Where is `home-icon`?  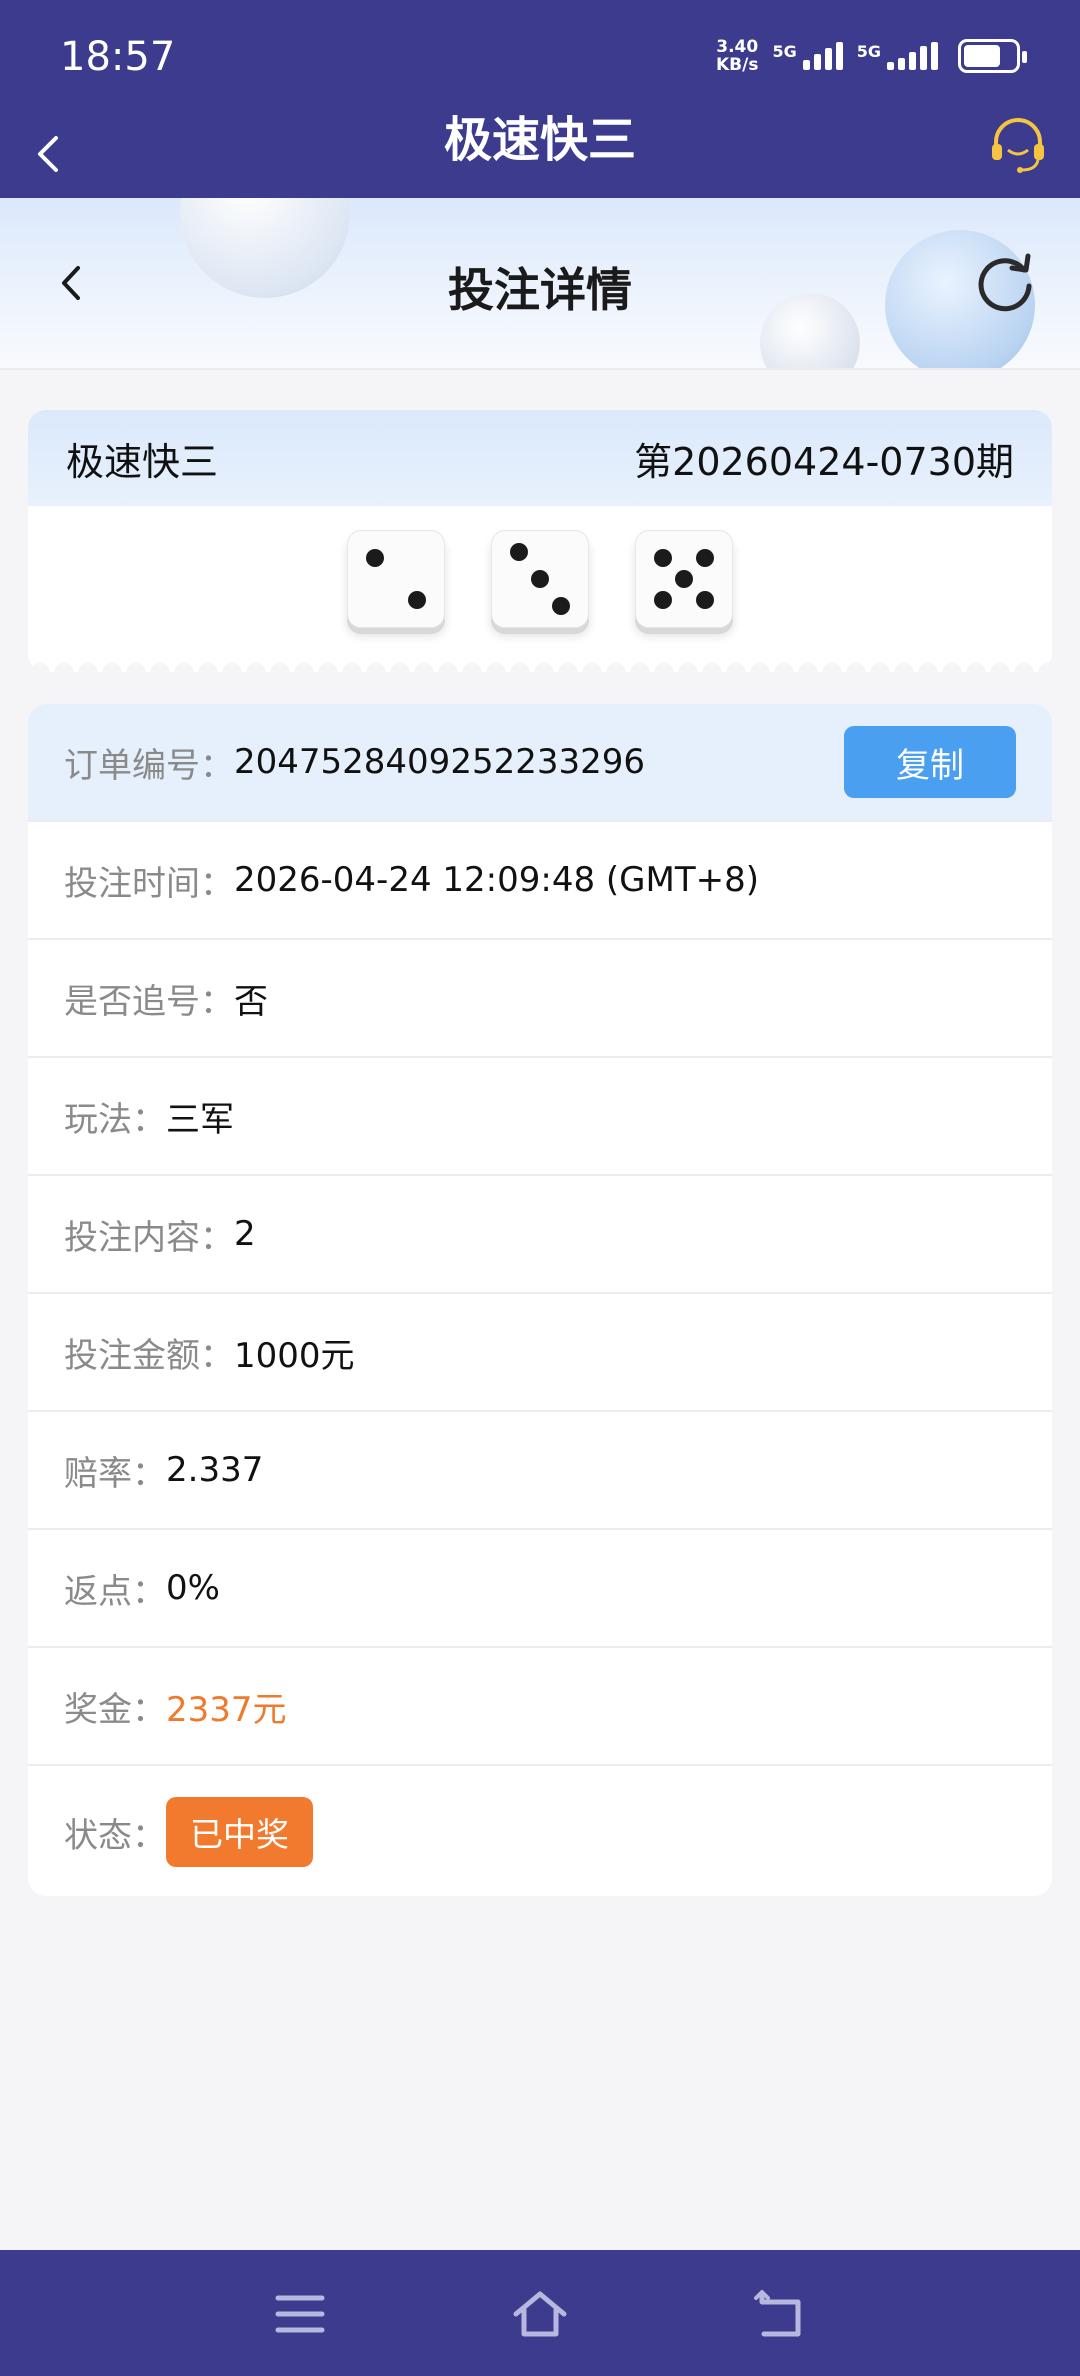
home-icon is located at coordinates (540, 2314).